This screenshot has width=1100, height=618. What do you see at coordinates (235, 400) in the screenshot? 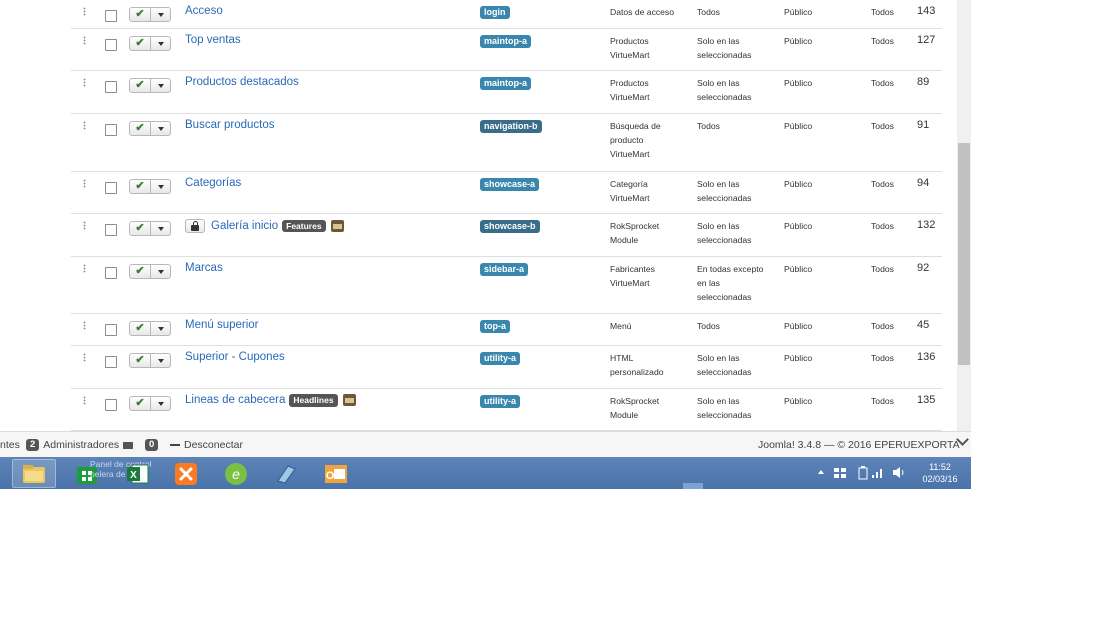
I see `module-title: Lineas de cabecera` at bounding box center [235, 400].